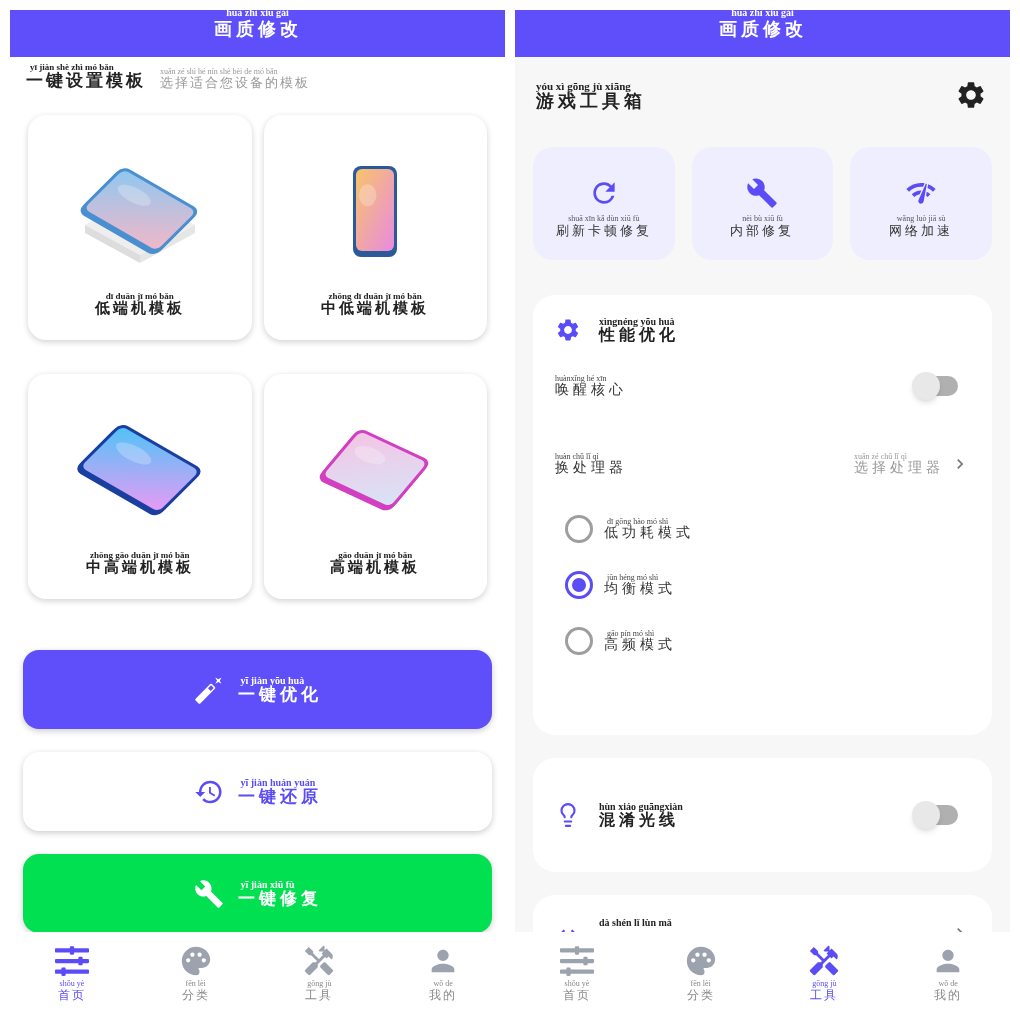 Image resolution: width=1020 pixels, height=1020 pixels. Describe the element at coordinates (638, 522) in the screenshot. I see `pinyin-annotation: dī gōng hào mó shì` at that location.